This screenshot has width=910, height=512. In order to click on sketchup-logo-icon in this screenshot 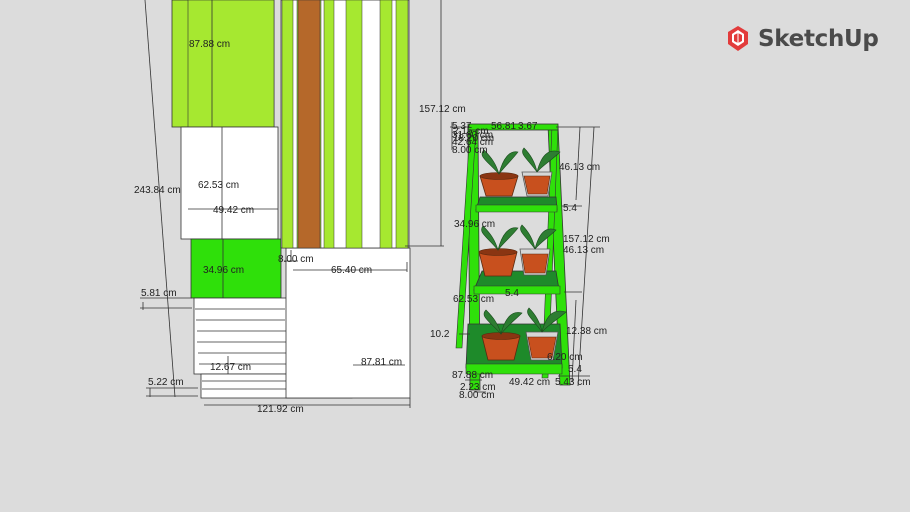, I will do `click(738, 38)`.